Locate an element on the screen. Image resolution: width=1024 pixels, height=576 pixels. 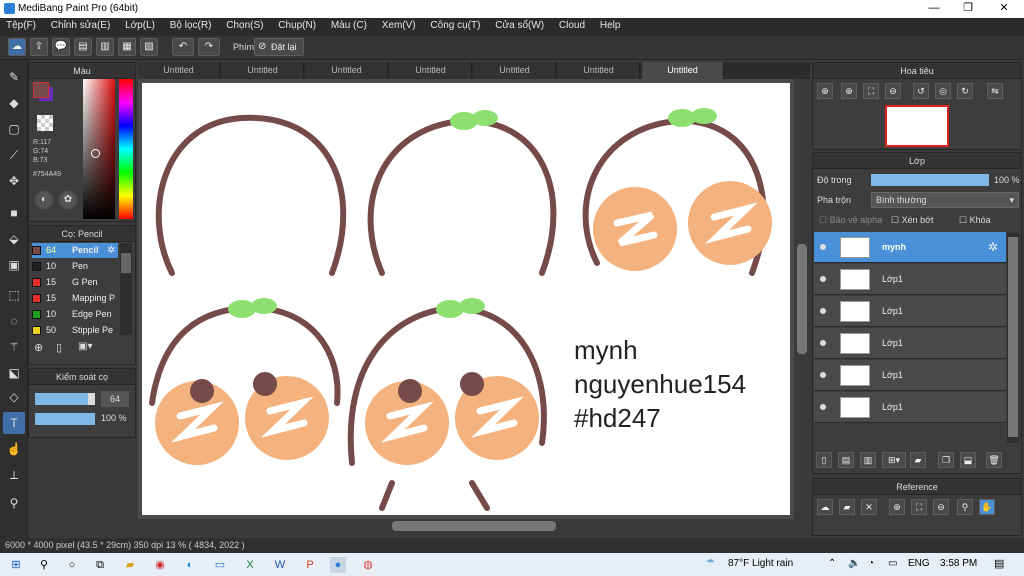
menu-view: Xem(V) is located at coordinates (399, 25).